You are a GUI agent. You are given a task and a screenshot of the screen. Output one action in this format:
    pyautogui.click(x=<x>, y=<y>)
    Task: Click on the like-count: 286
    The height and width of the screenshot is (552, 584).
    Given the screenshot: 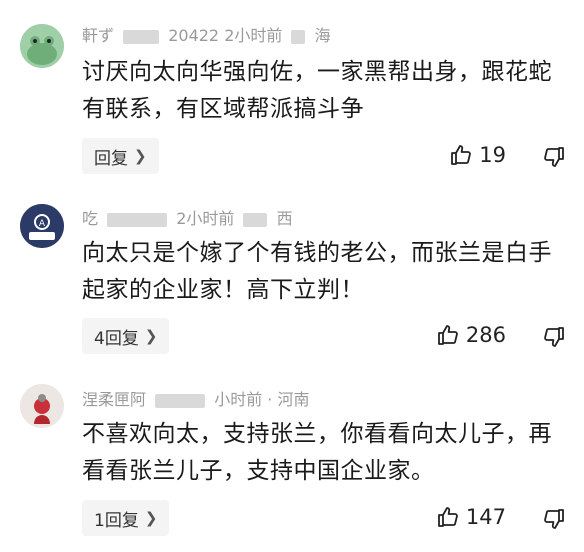 What is the action you would take?
    pyautogui.click(x=485, y=335)
    